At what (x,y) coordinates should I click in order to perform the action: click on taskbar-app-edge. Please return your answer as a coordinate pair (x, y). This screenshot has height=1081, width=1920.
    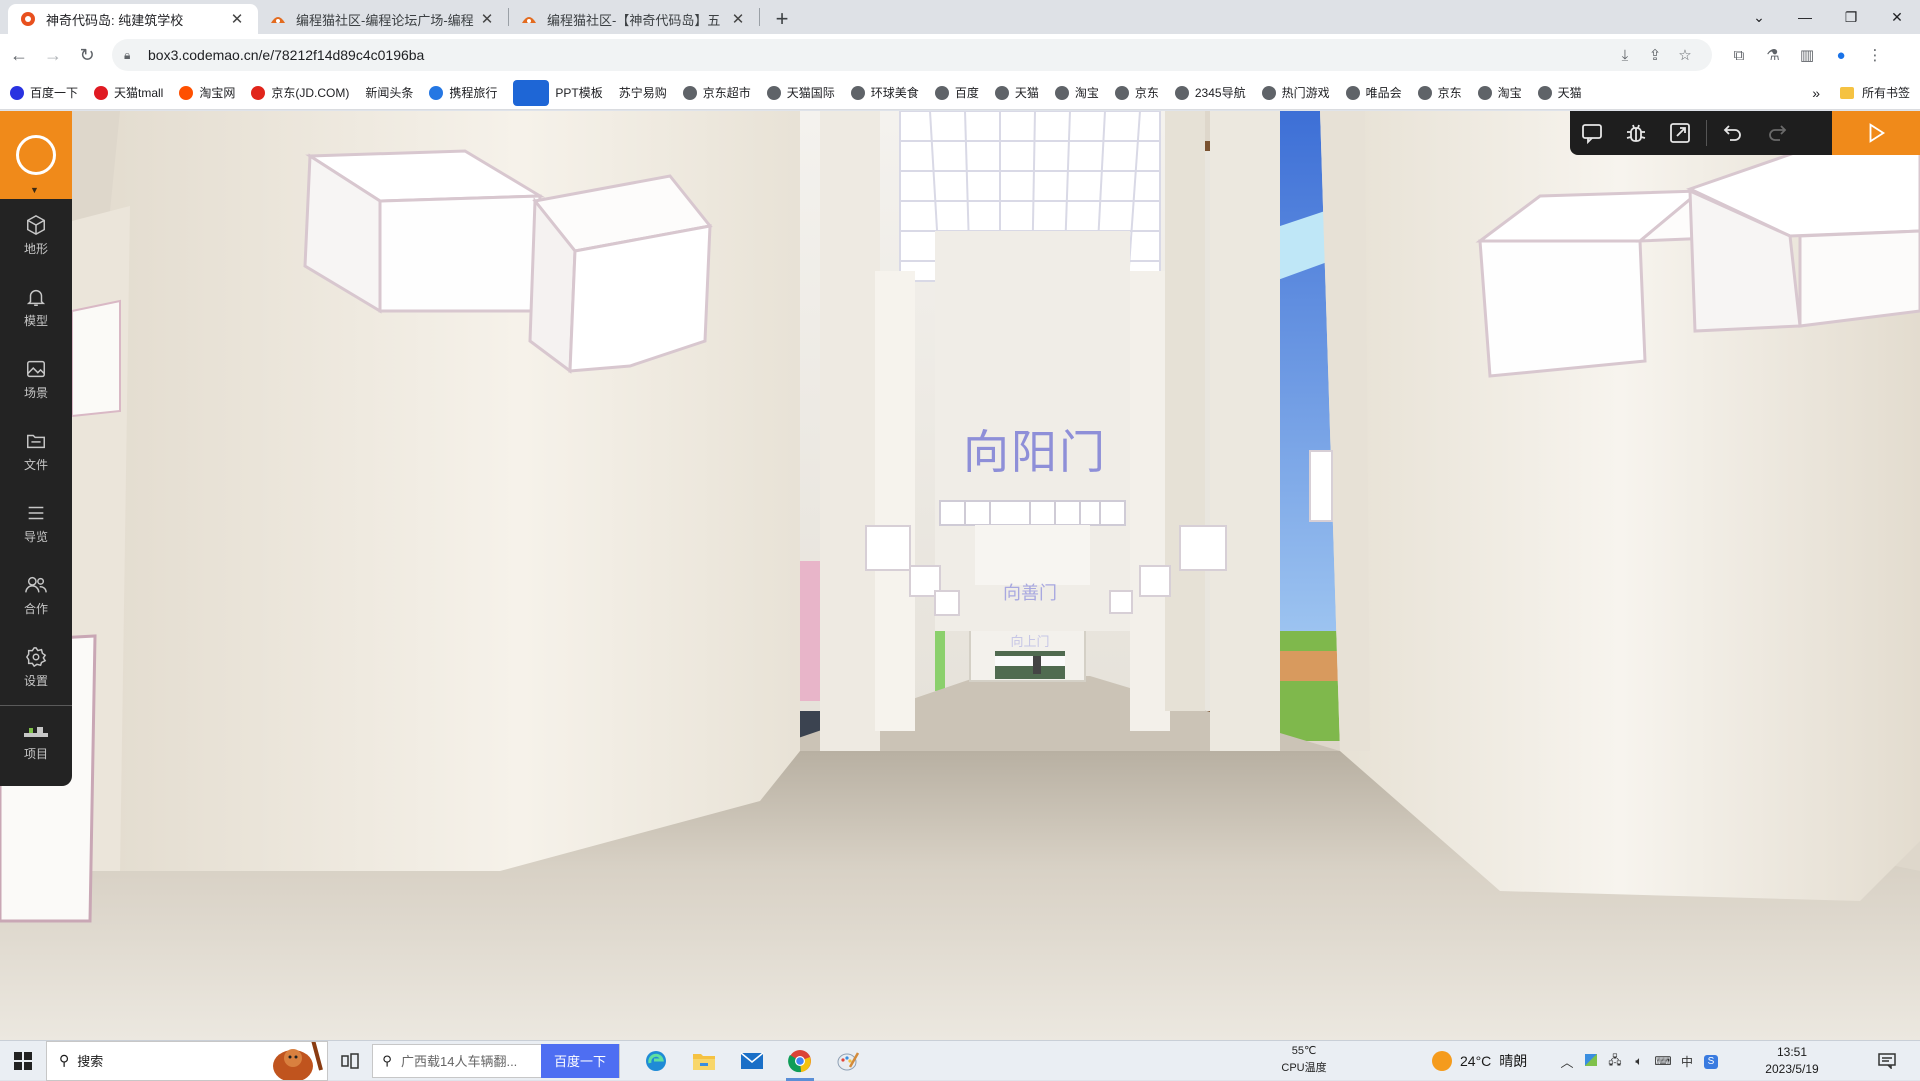
    Looking at the image, I should click on (656, 1061).